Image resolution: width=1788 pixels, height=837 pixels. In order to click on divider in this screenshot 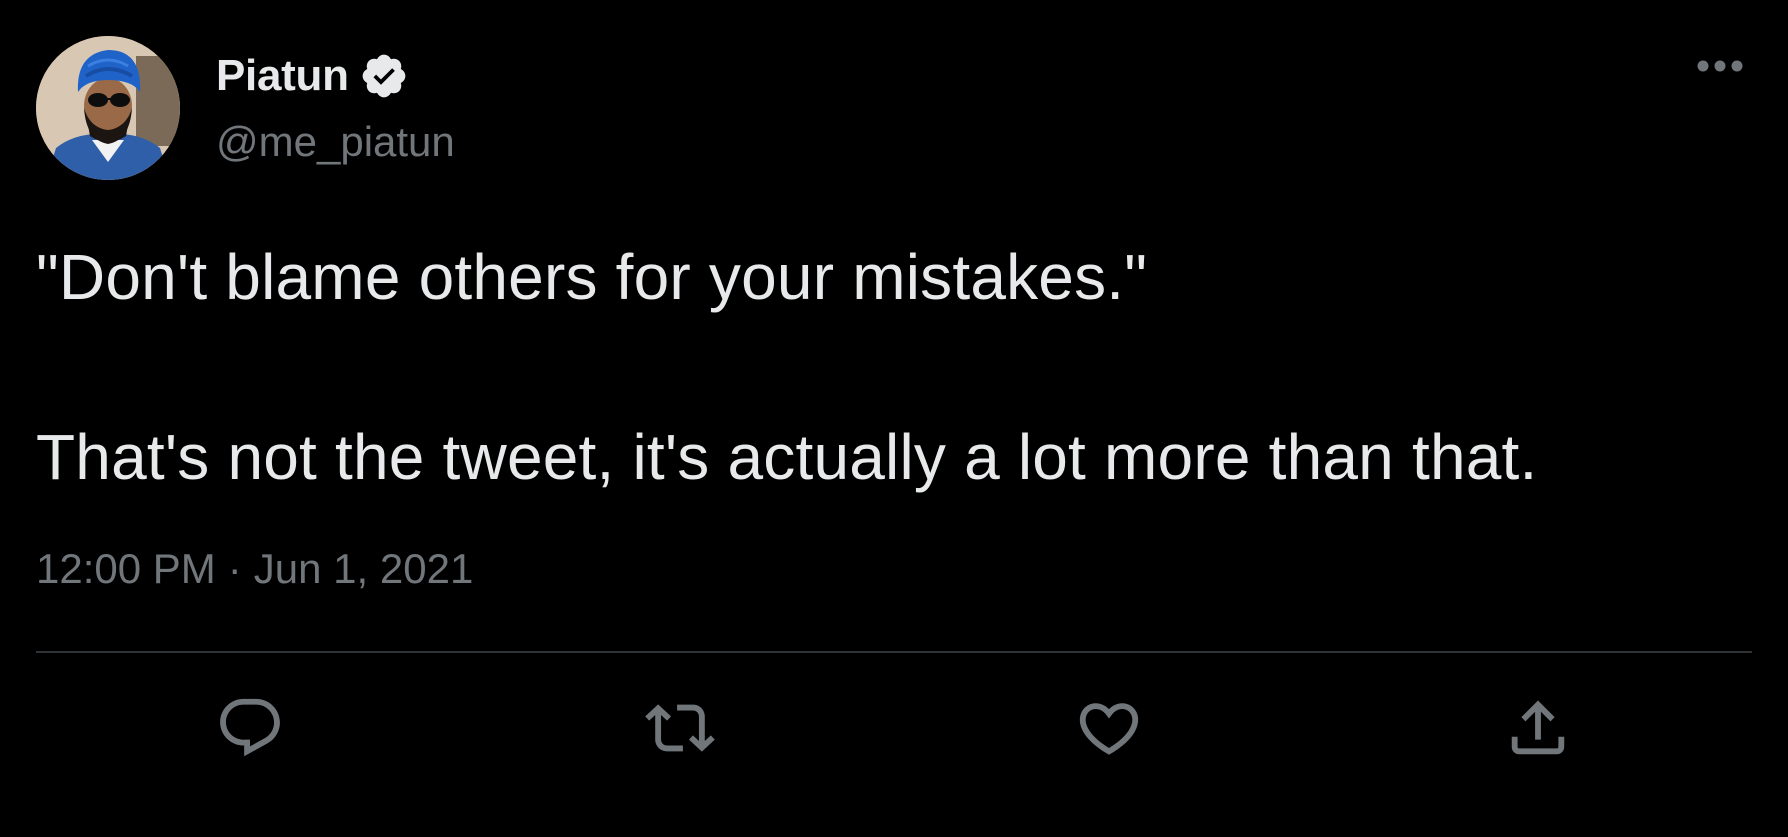, I will do `click(894, 652)`.